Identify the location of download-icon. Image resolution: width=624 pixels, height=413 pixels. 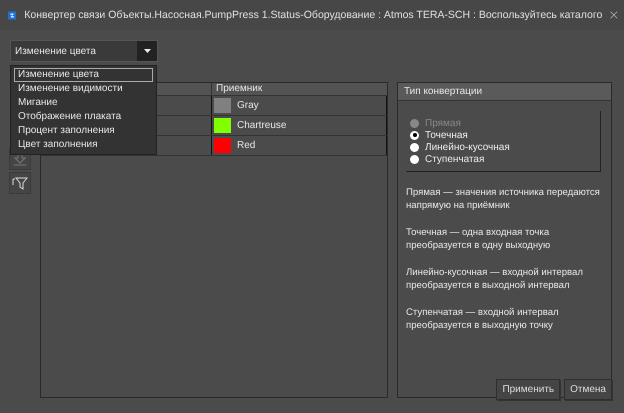
(20, 159).